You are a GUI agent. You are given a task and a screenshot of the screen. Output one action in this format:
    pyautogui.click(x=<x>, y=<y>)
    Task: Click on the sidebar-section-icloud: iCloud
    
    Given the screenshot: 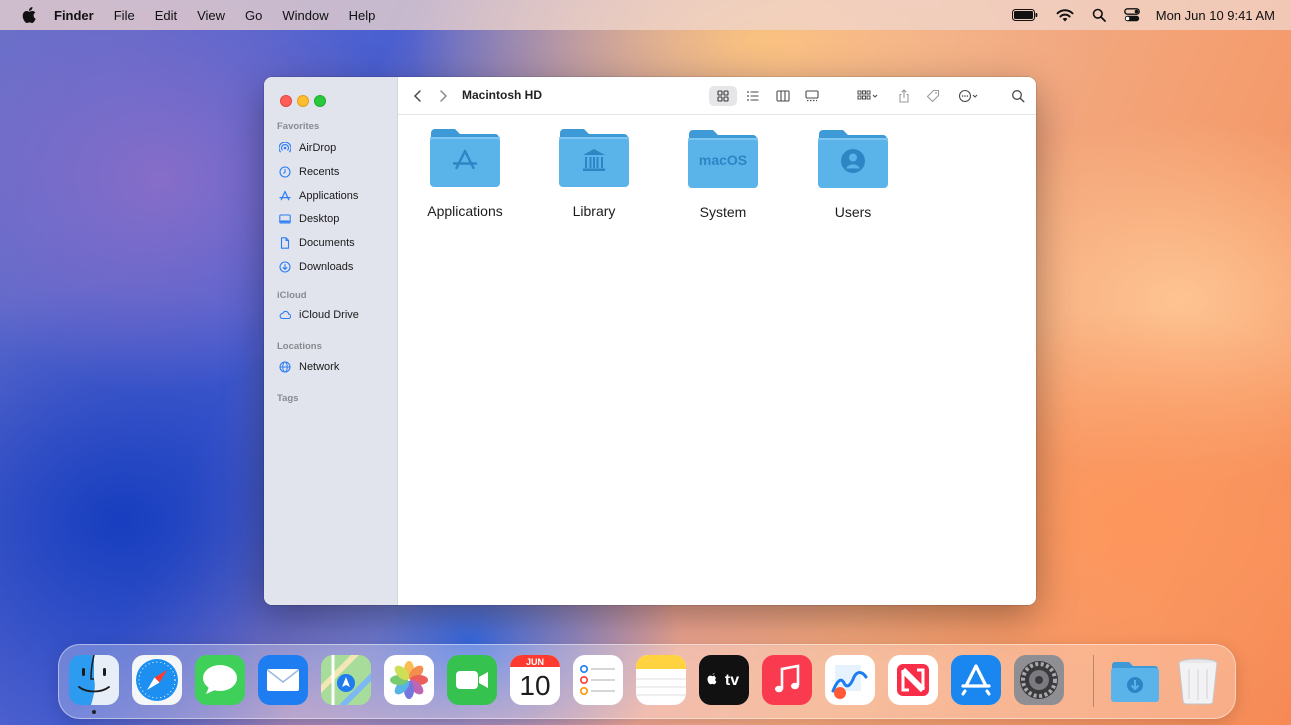 What is the action you would take?
    pyautogui.click(x=292, y=295)
    